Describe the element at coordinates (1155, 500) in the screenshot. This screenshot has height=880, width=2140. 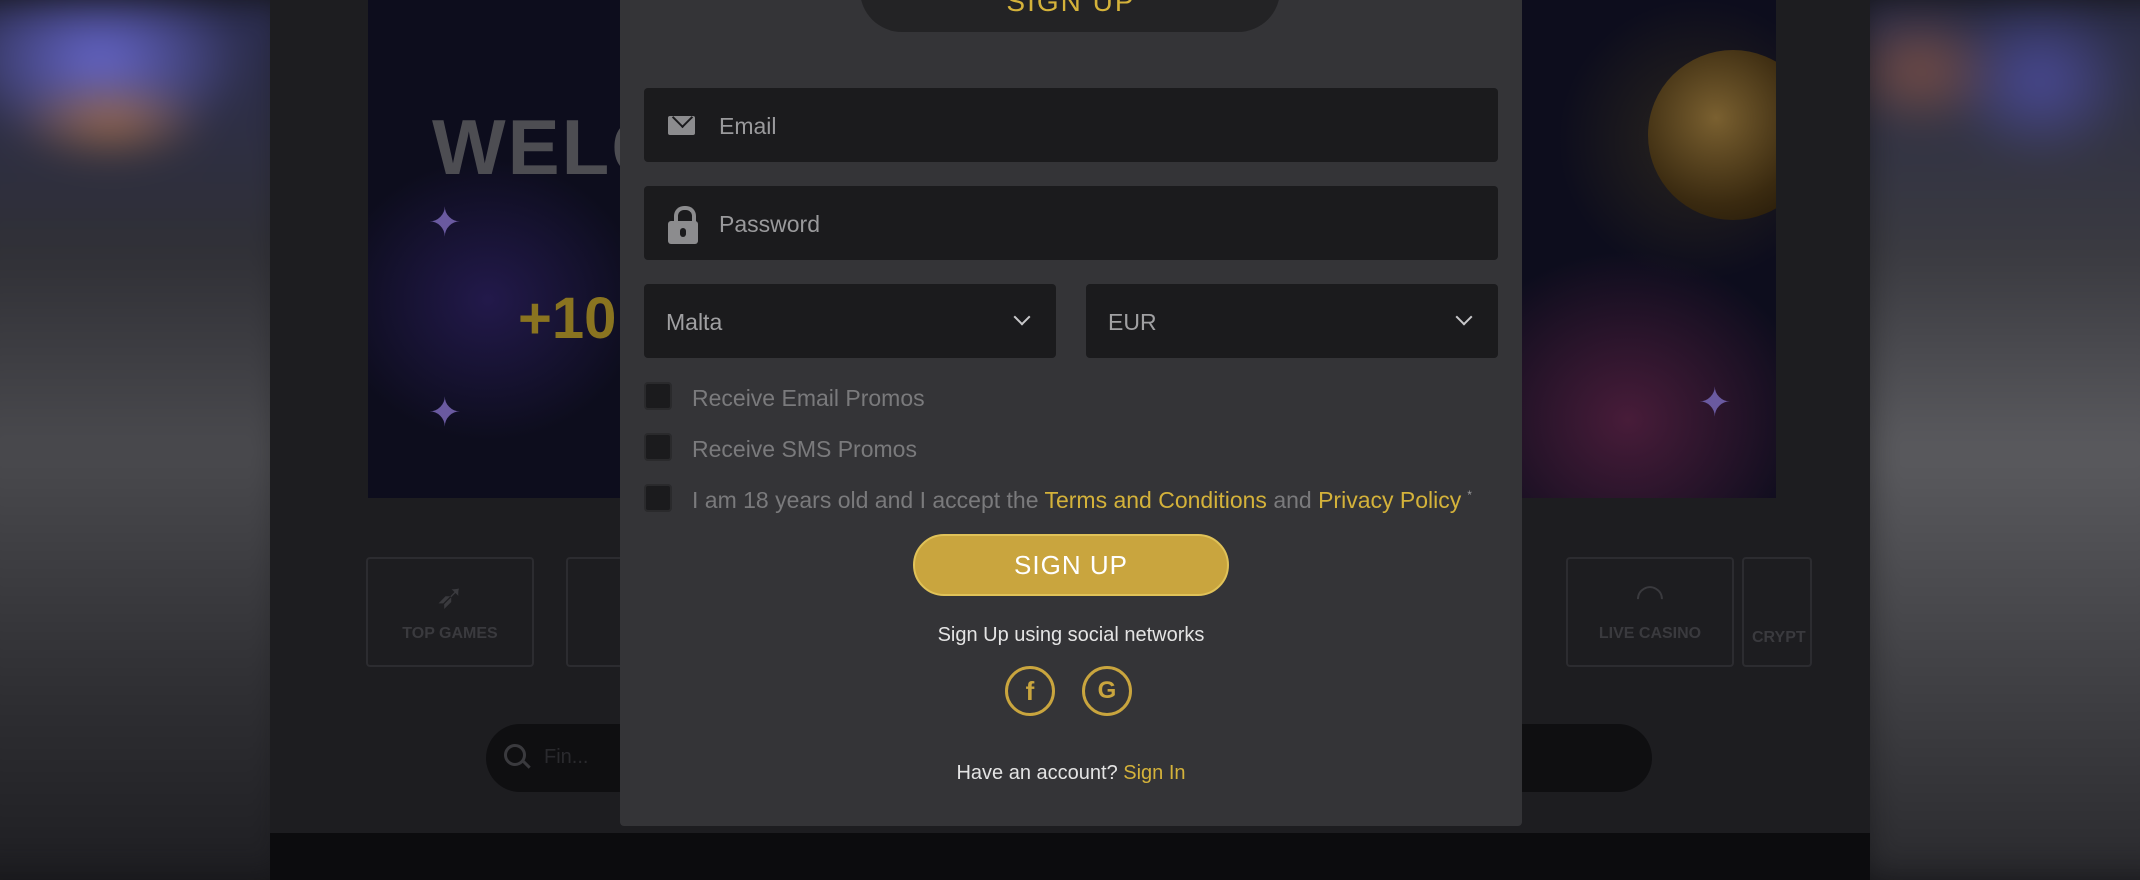
I see `terms-link: Terms and Conditions` at that location.